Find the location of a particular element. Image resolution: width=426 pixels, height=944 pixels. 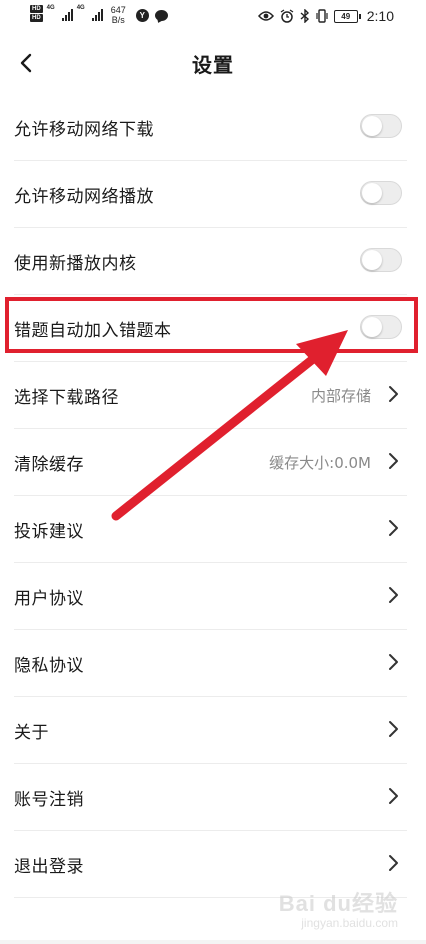

clock: 2:10 is located at coordinates (380, 16).